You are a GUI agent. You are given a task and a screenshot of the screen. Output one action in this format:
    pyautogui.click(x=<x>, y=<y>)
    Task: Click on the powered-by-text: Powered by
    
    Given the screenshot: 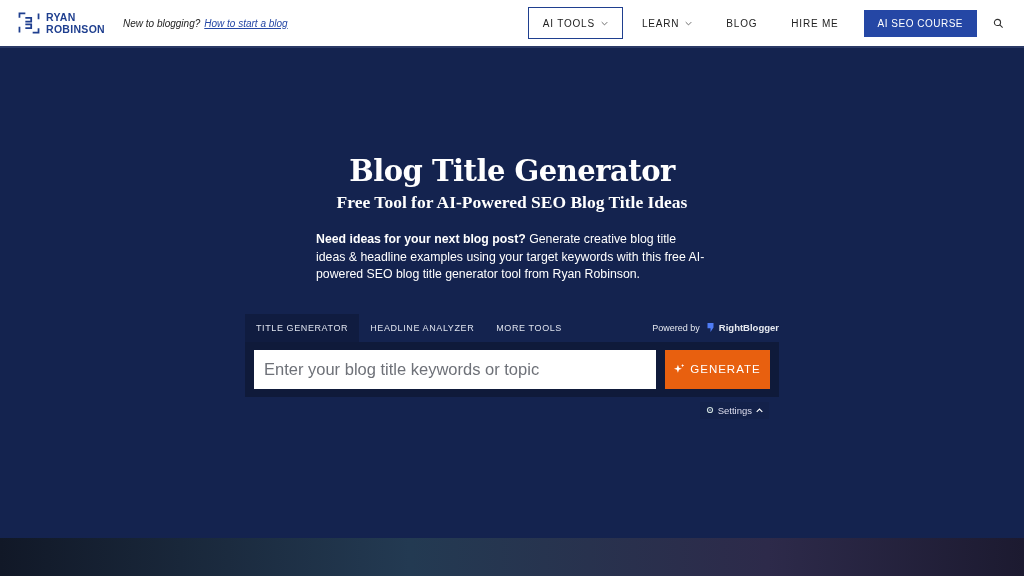 What is the action you would take?
    pyautogui.click(x=676, y=327)
    